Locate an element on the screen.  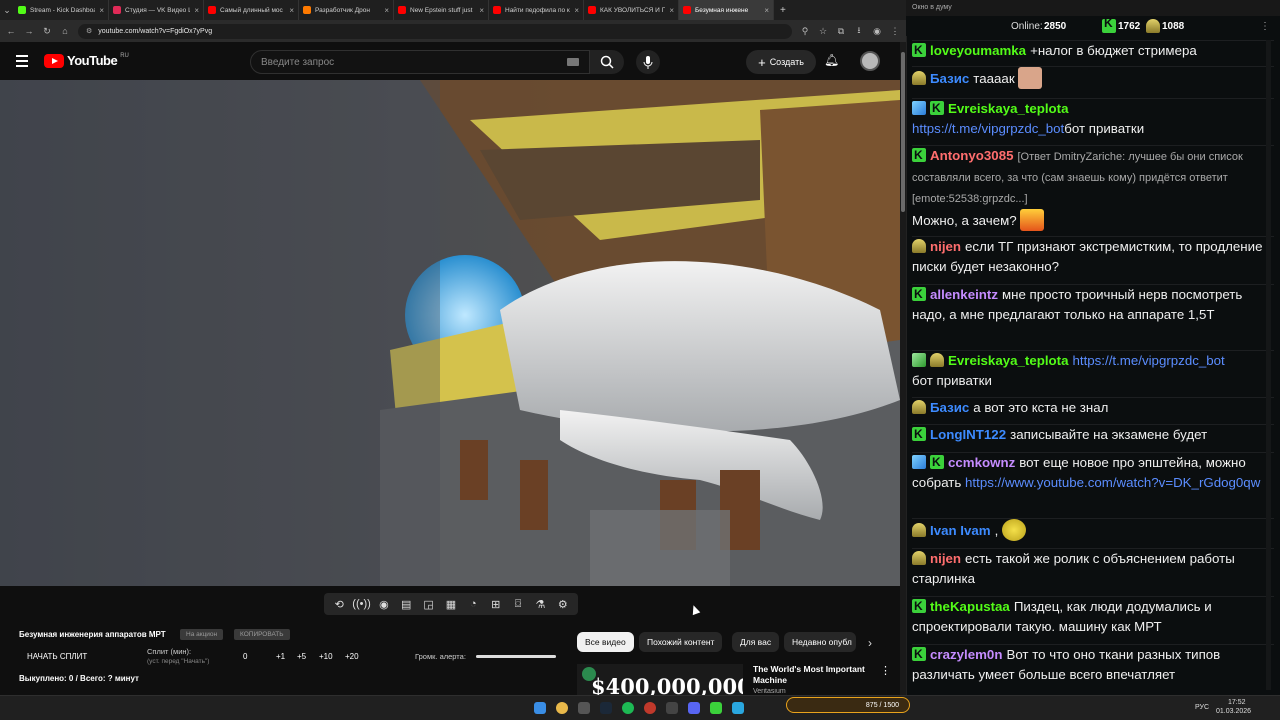
extensions-icon: ⧉ is located at coordinates (841, 31).